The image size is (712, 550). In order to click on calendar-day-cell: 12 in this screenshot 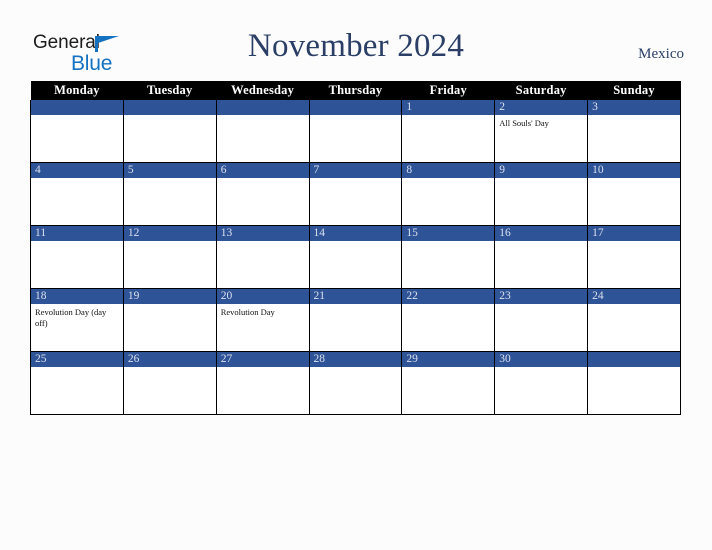, I will do `click(169, 257)`.